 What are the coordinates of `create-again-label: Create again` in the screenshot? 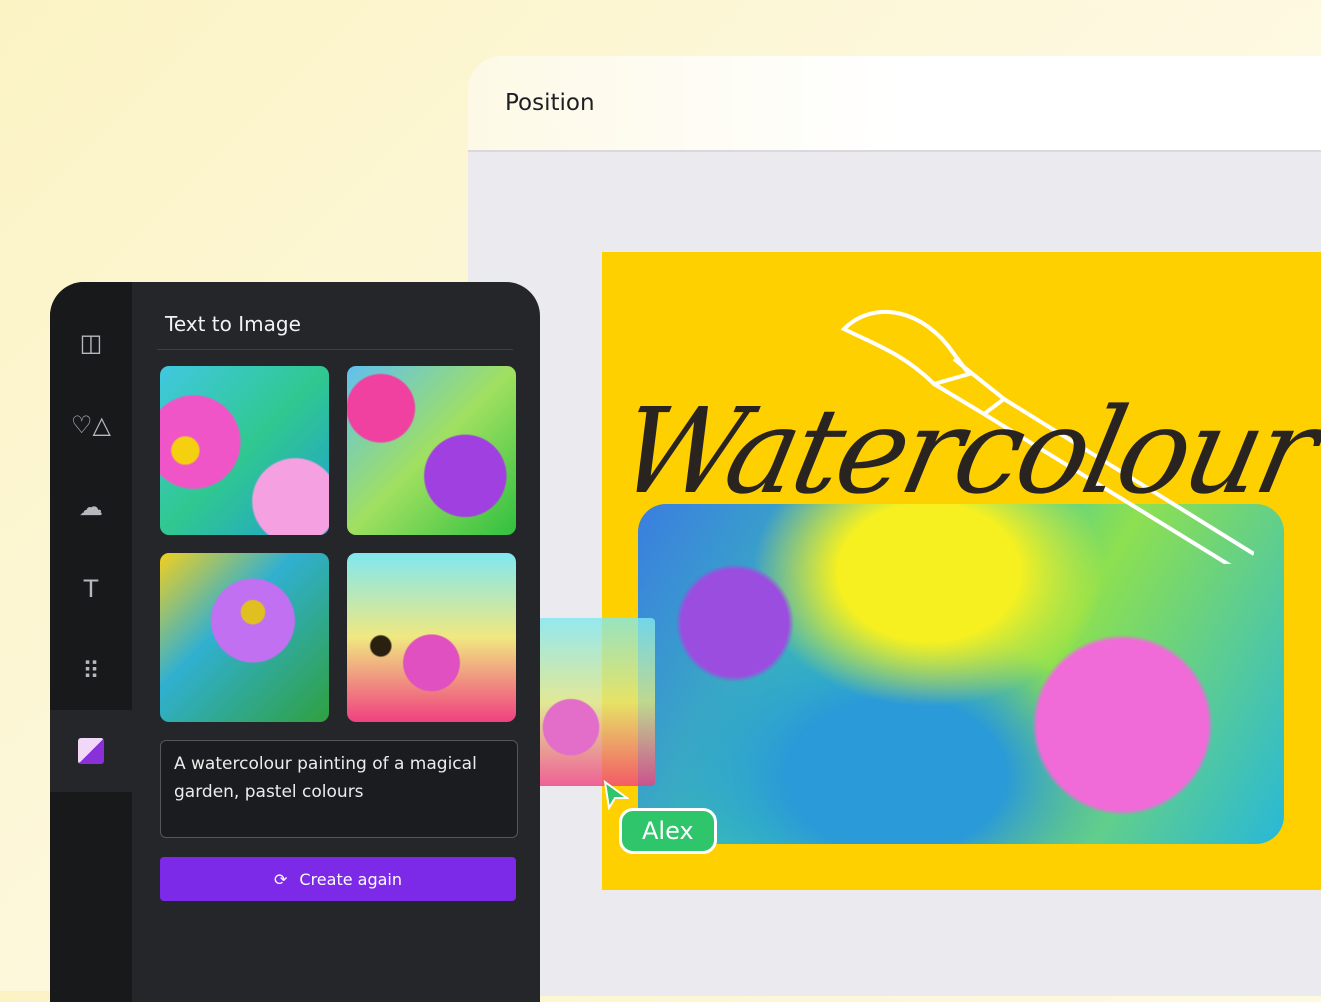 It's located at (350, 879).